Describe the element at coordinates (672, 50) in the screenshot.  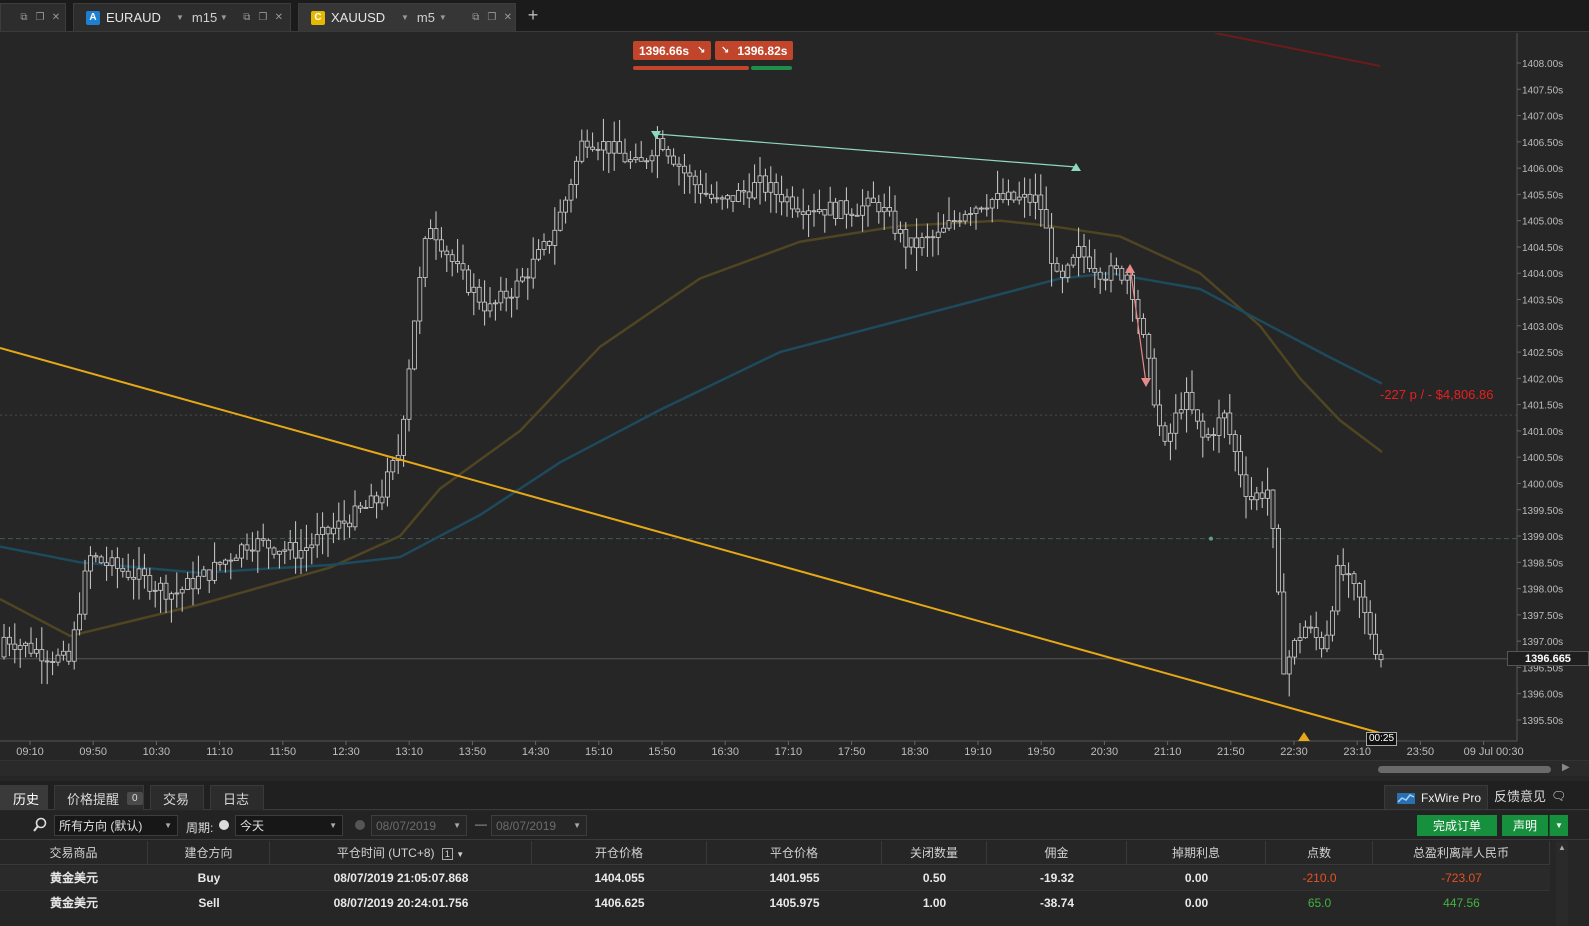
I see `sell-price-button: 1396.66s ↘` at that location.